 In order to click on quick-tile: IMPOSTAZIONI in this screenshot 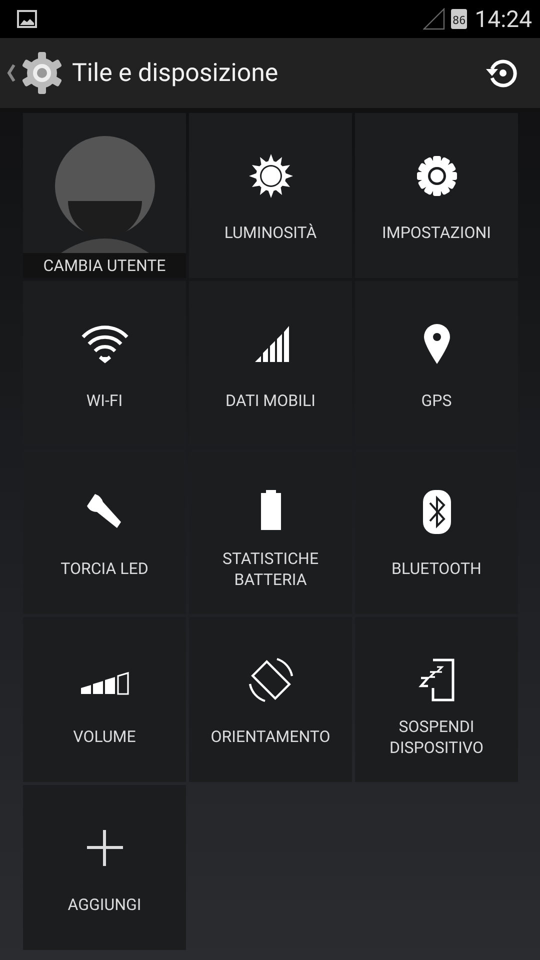, I will do `click(436, 195)`.